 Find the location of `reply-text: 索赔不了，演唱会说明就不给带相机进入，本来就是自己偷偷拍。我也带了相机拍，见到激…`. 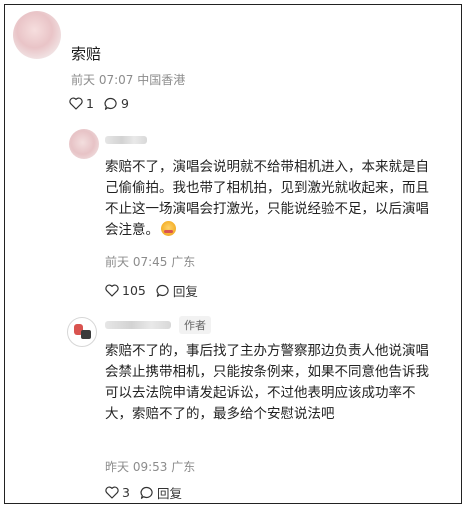

reply-text: 索赔不了，演唱会说明就不给带相机进入，本来就是自己偷偷拍。我也带了相机拍，见到激… is located at coordinates (267, 198).